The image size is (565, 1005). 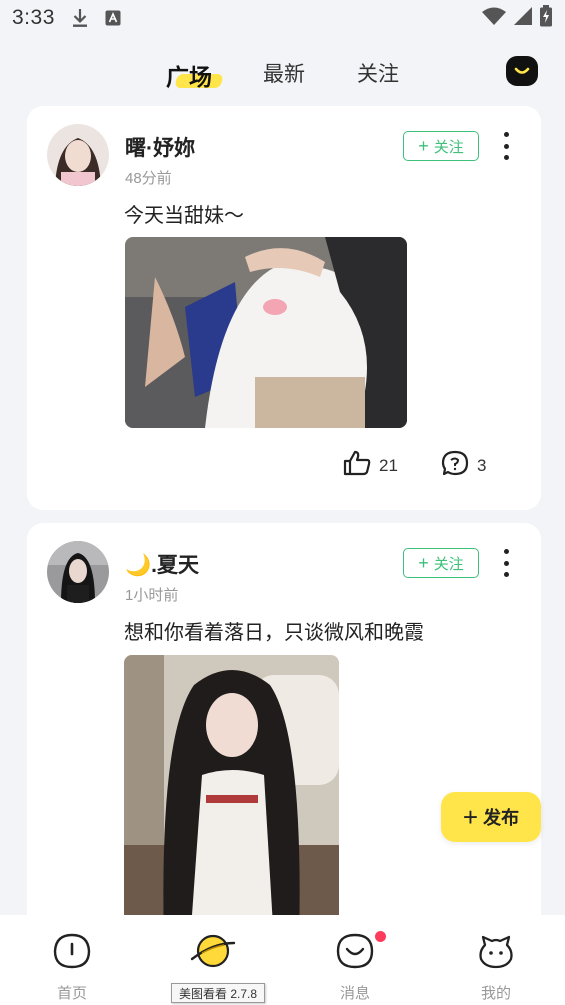 What do you see at coordinates (213, 953) in the screenshot?
I see `planet-icon` at bounding box center [213, 953].